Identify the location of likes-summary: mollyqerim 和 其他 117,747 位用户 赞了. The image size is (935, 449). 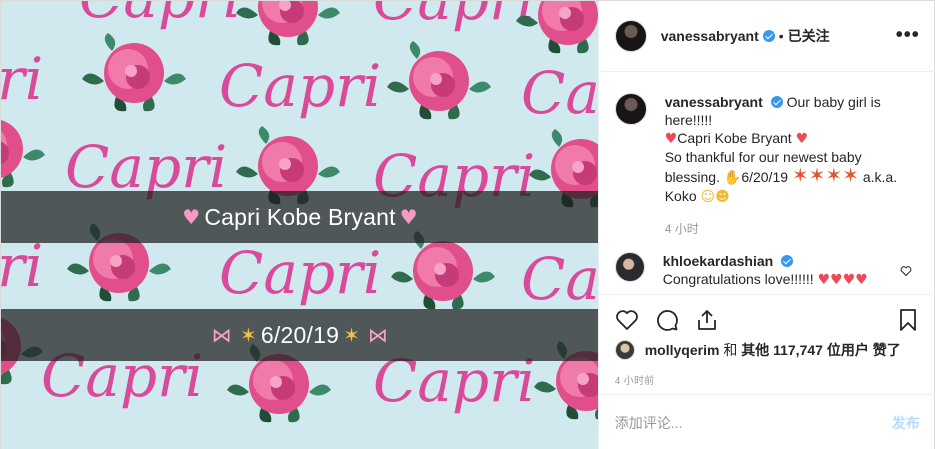
(757, 350).